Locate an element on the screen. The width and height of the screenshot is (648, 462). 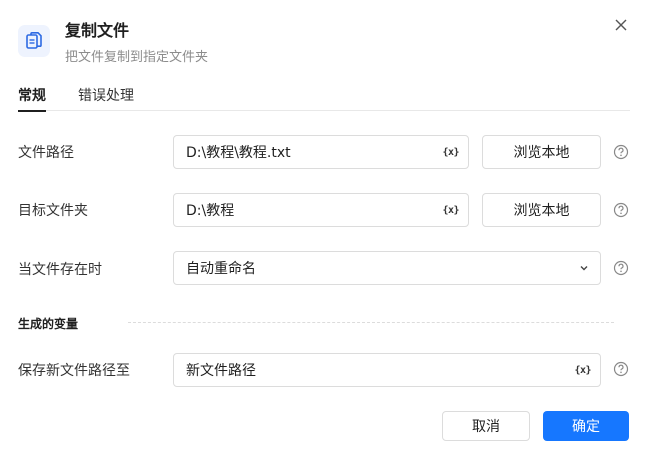
dialog-title: 复制文件 is located at coordinates (97, 30).